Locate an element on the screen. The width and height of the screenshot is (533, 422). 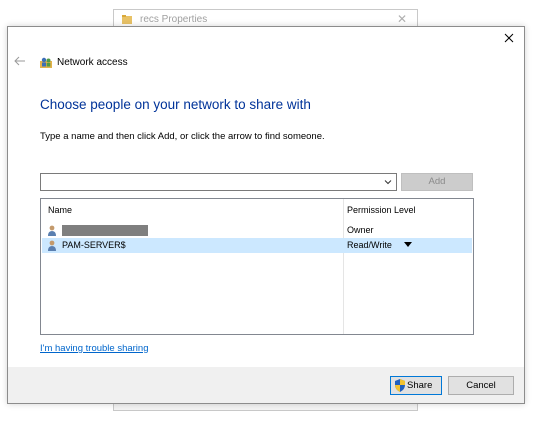
table-row: PAM-SERVER$ Read/Write is located at coordinates (257, 245).